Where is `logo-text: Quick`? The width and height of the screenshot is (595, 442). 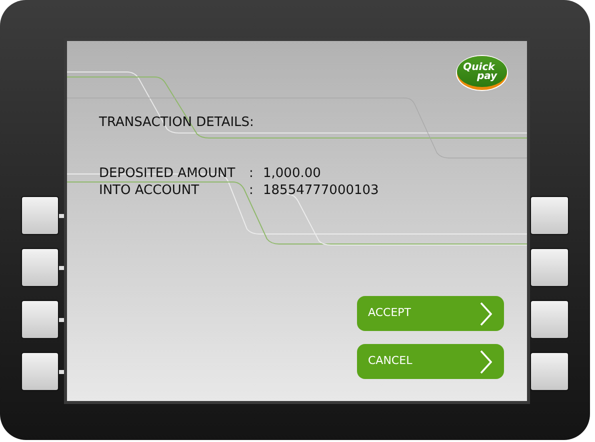 logo-text: Quick is located at coordinates (479, 67).